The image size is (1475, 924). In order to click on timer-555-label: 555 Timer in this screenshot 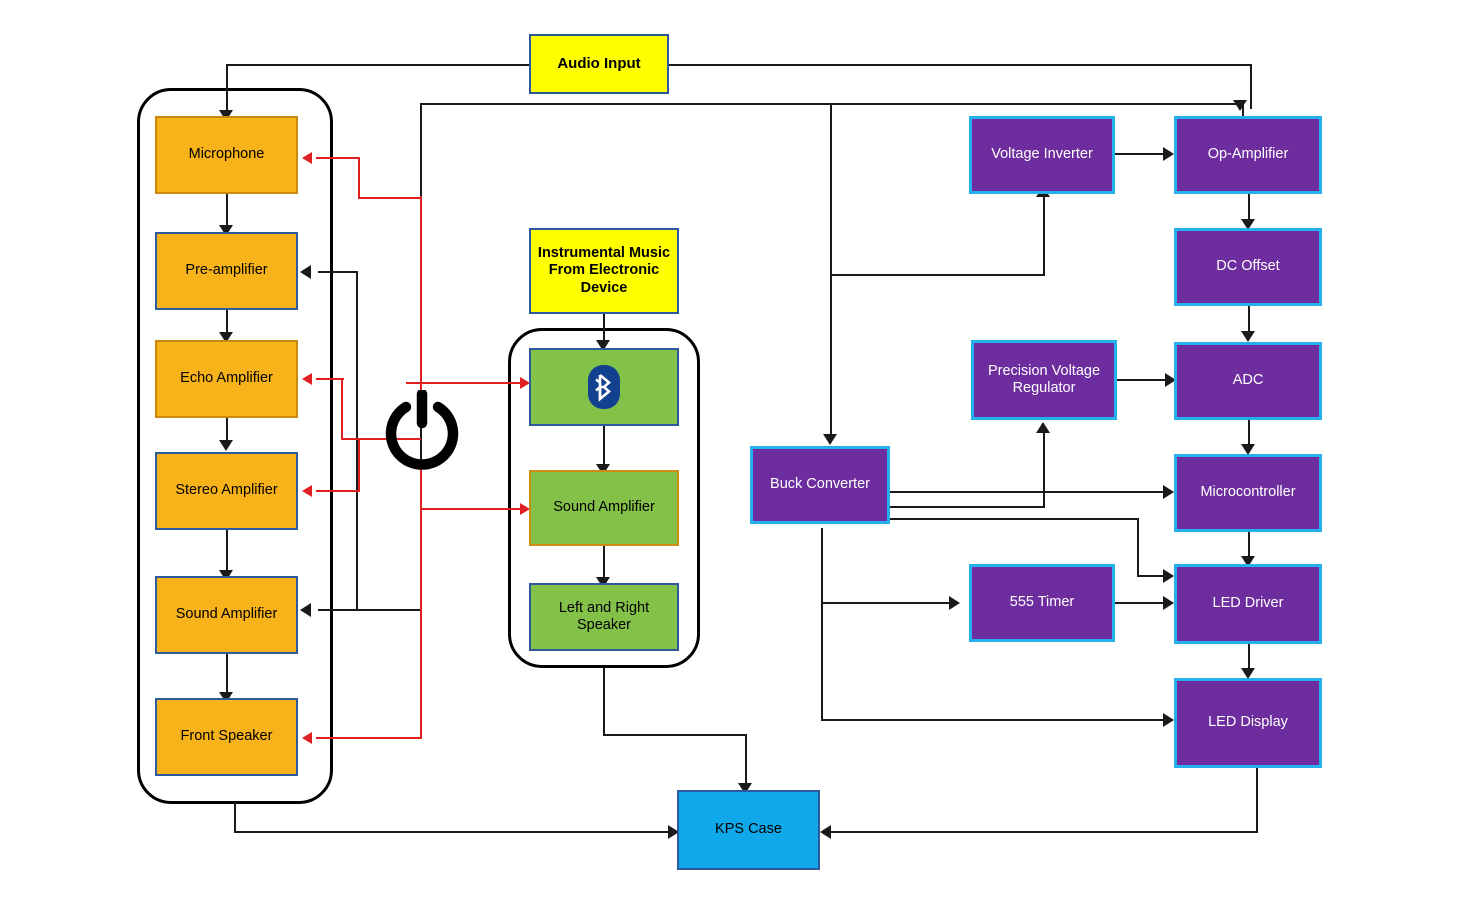, I will do `click(1042, 602)`.